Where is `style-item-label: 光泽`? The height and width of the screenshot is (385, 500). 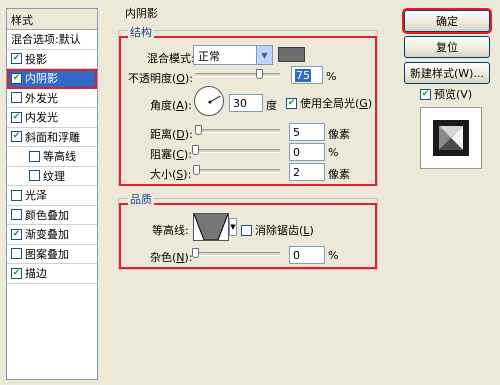 style-item-label: 光泽 is located at coordinates (36, 196).